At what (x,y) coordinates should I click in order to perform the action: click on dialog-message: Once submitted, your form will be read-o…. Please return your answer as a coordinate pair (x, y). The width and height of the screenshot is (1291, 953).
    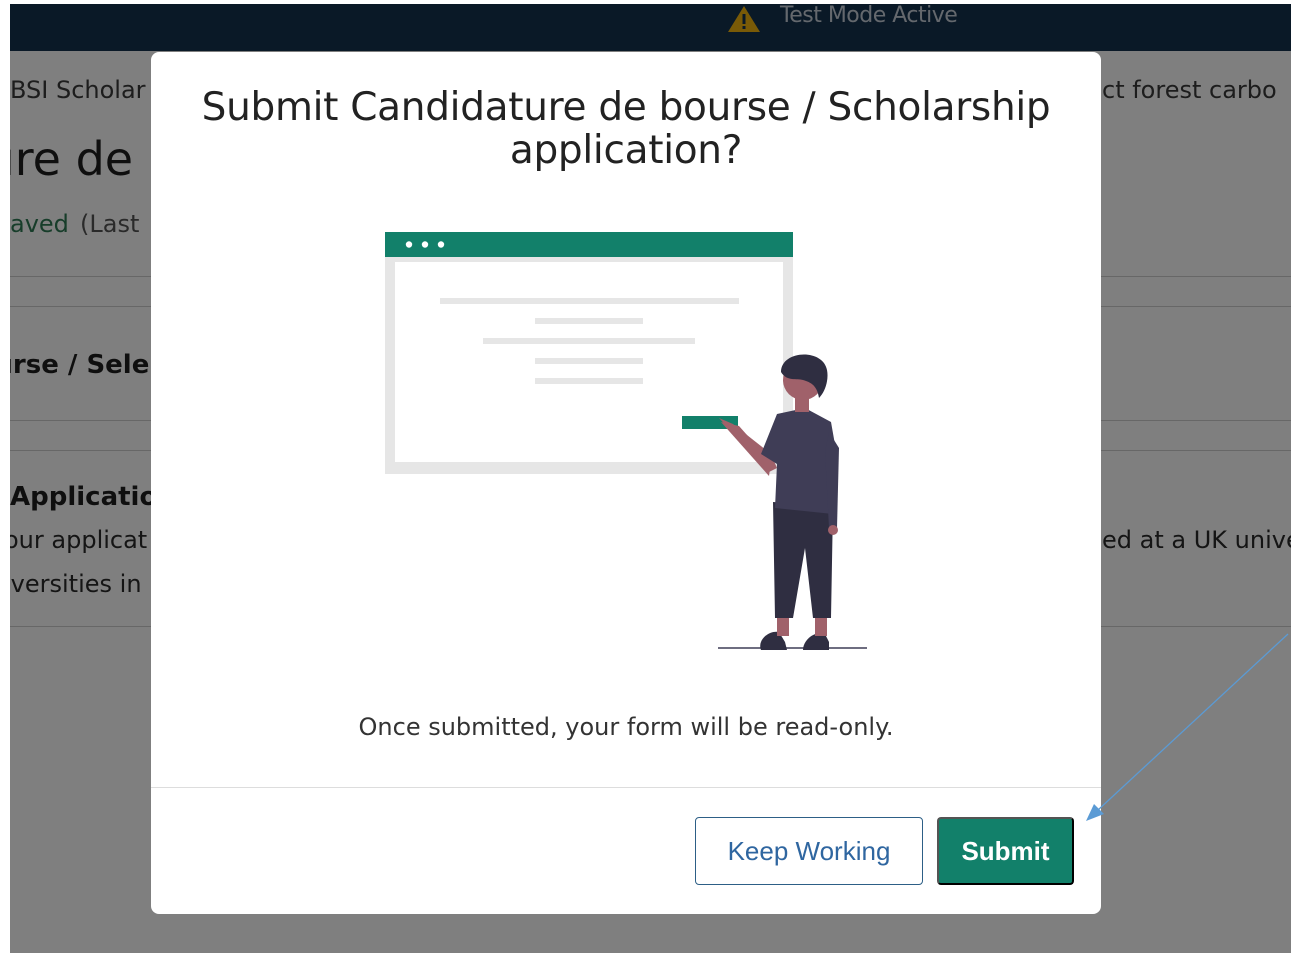
    Looking at the image, I should click on (626, 727).